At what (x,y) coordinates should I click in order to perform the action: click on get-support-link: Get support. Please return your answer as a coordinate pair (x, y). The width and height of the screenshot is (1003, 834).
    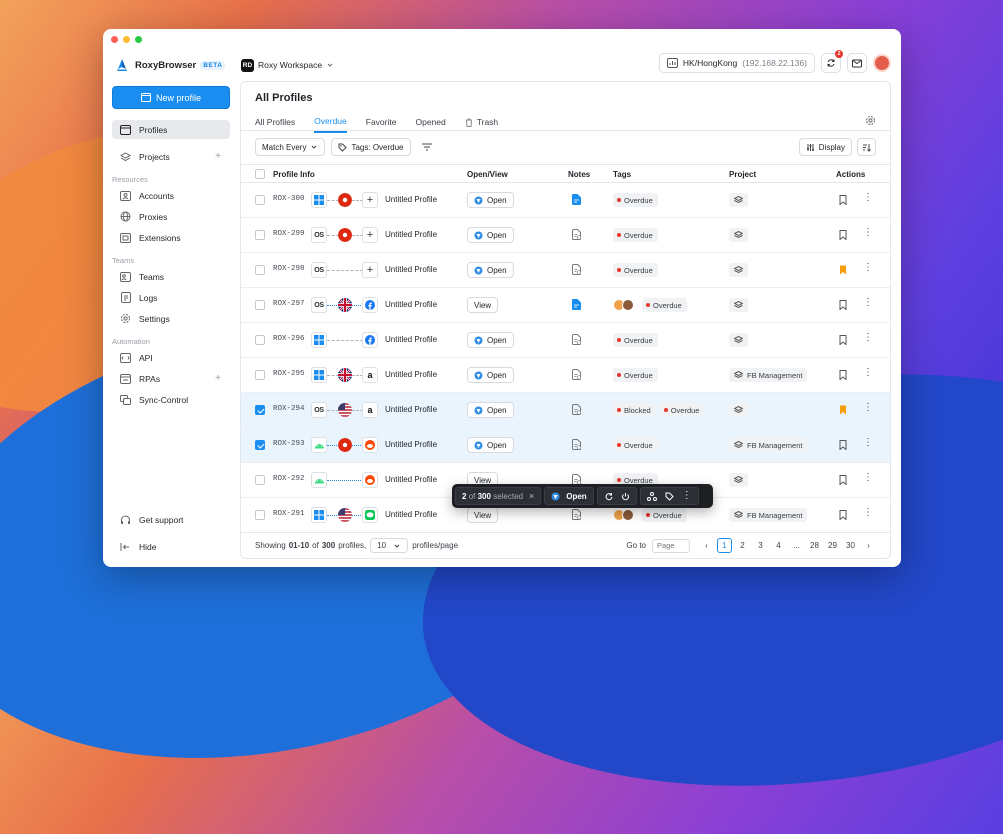
    Looking at the image, I should click on (171, 519).